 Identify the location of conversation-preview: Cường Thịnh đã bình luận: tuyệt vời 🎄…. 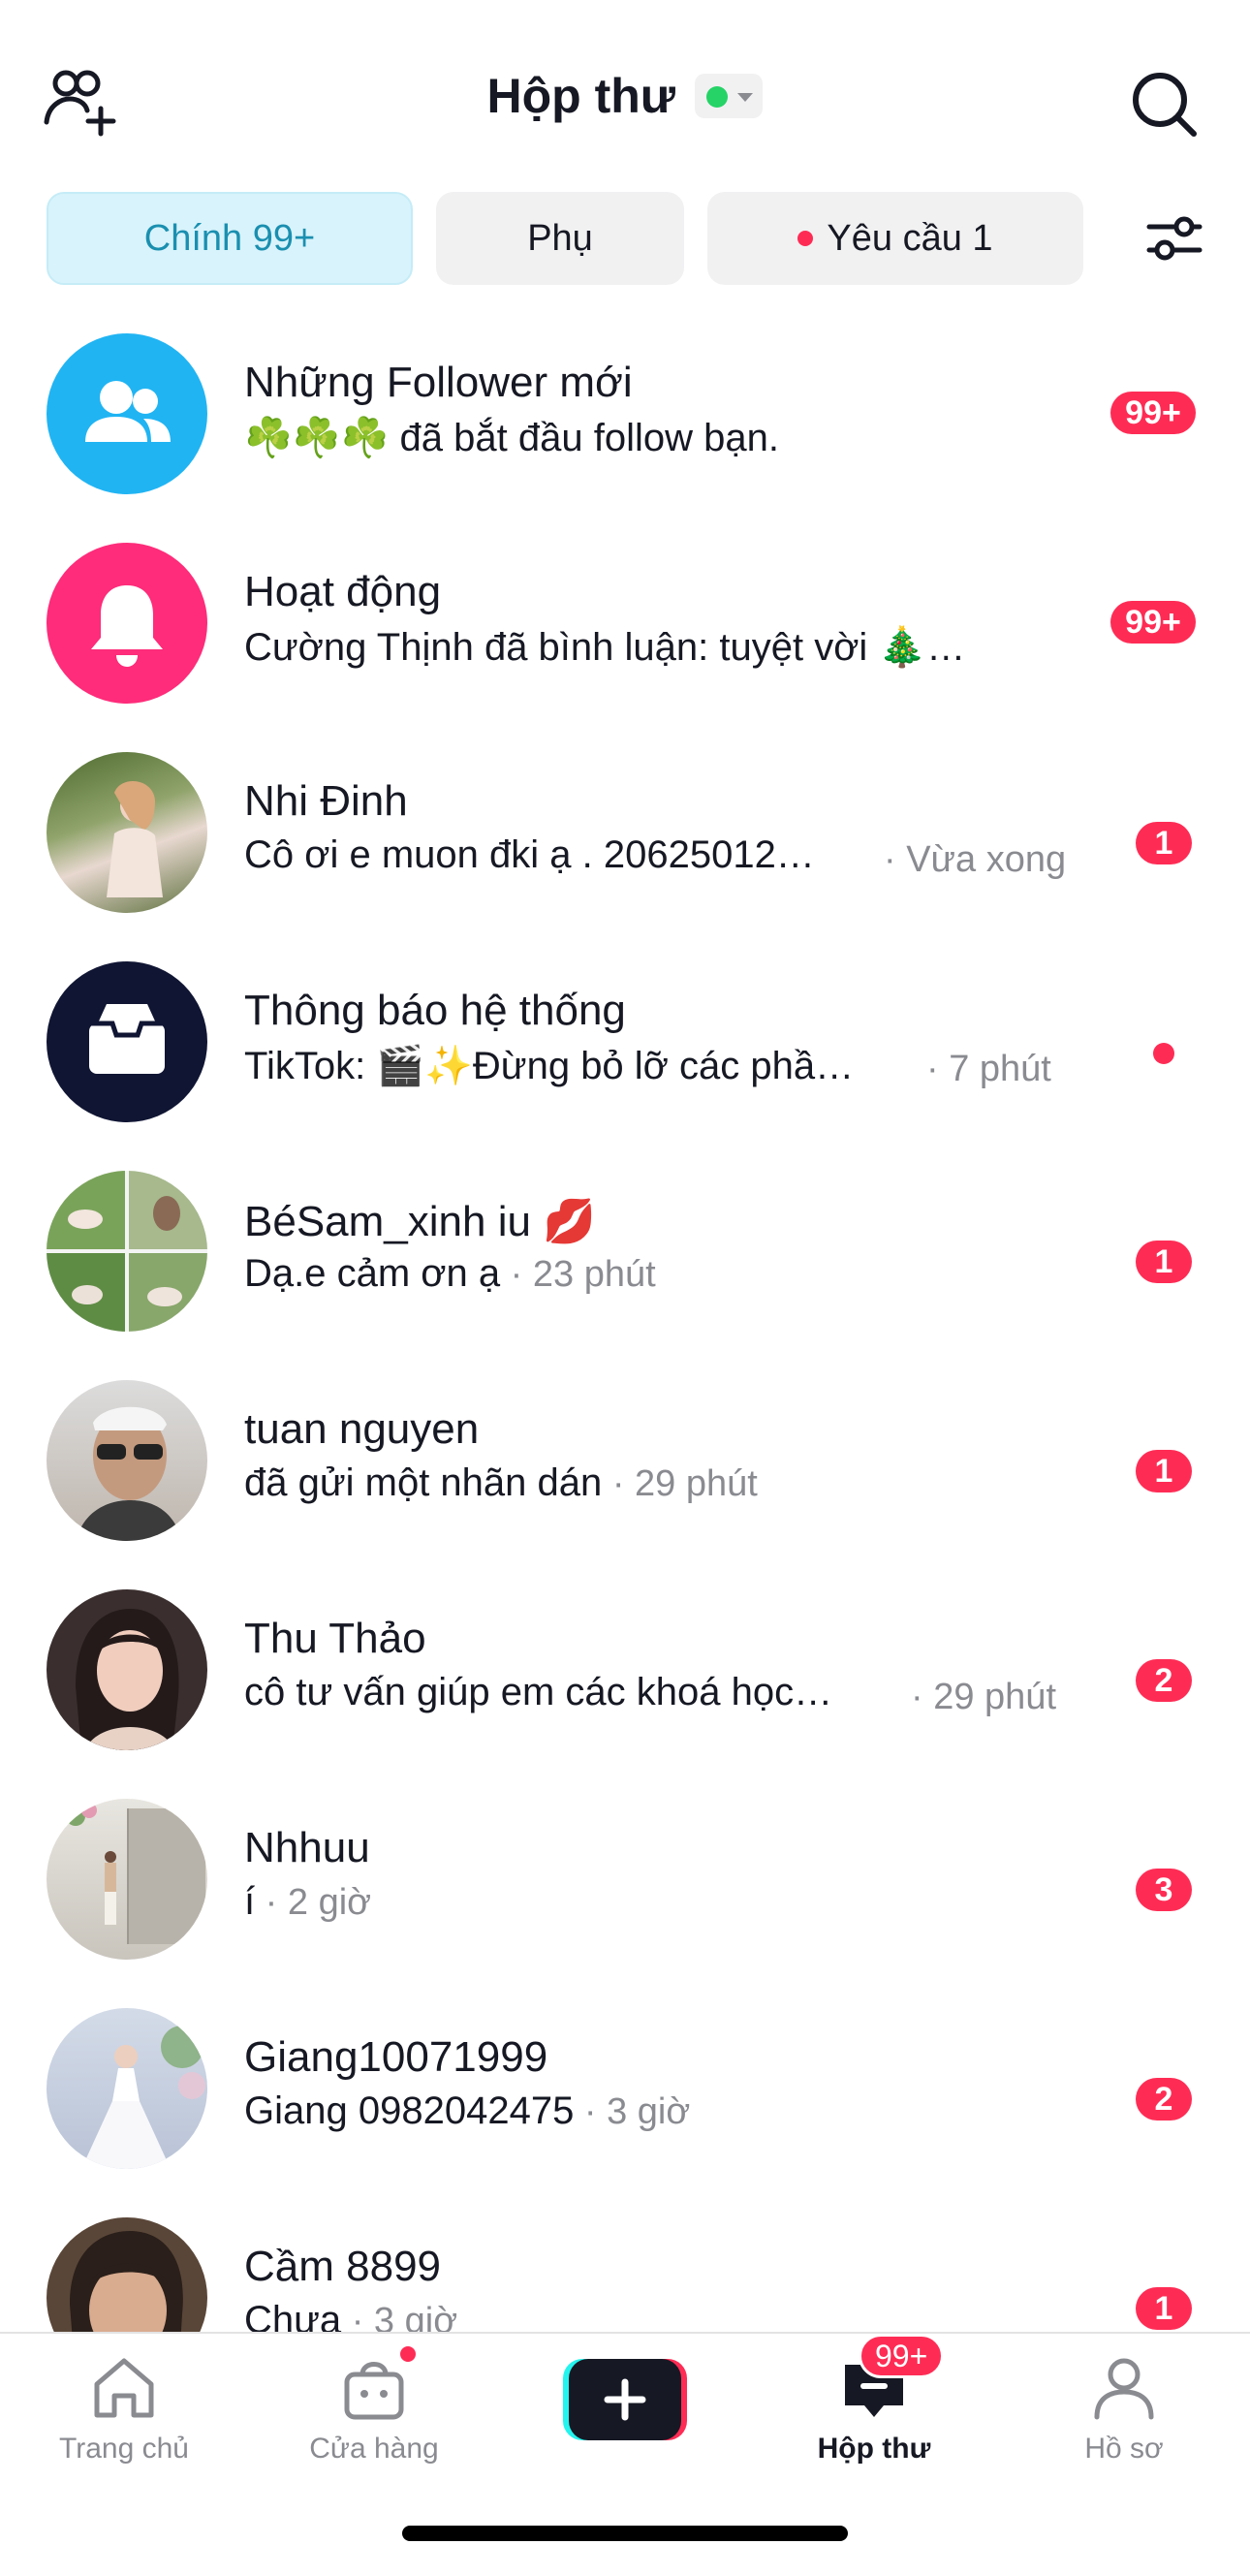
(604, 647).